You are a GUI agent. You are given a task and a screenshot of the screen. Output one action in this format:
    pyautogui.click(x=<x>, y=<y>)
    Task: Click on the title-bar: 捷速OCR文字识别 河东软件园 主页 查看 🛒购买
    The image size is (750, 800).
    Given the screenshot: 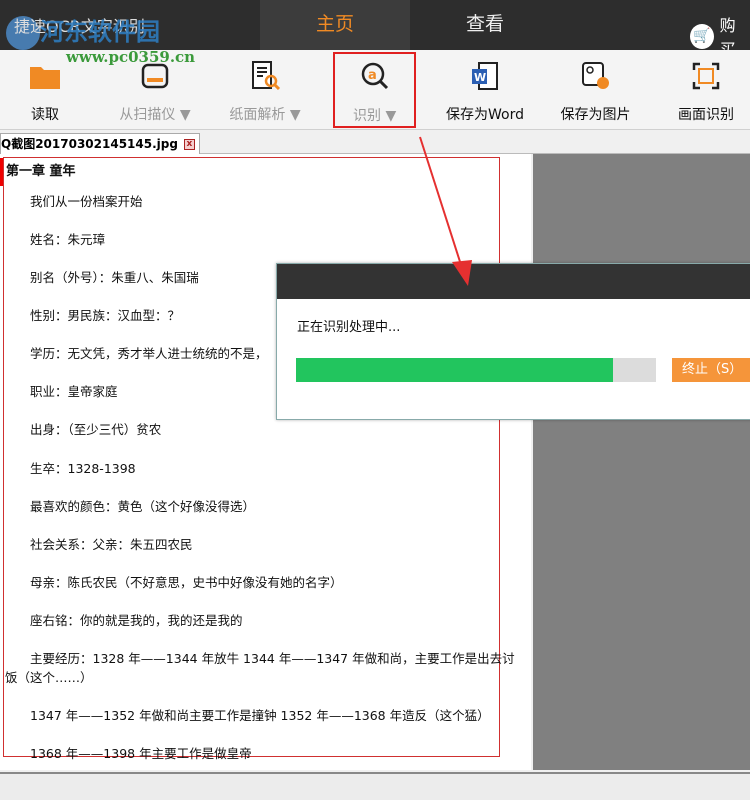 What is the action you would take?
    pyautogui.click(x=375, y=29)
    